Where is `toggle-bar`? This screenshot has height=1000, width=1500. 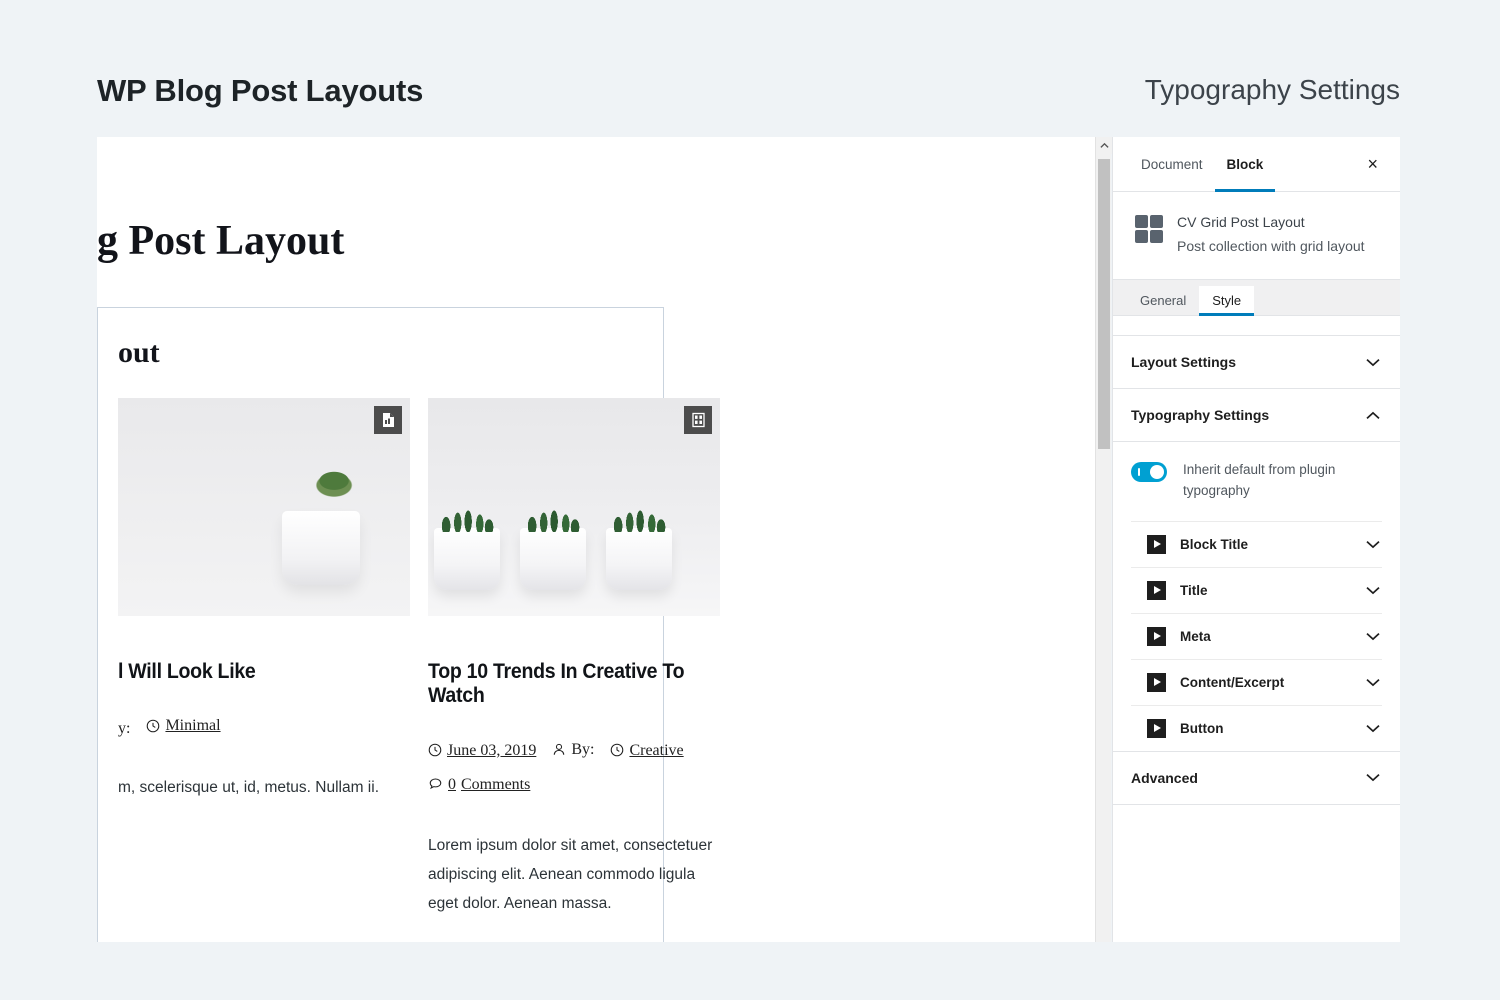 toggle-bar is located at coordinates (1139, 472).